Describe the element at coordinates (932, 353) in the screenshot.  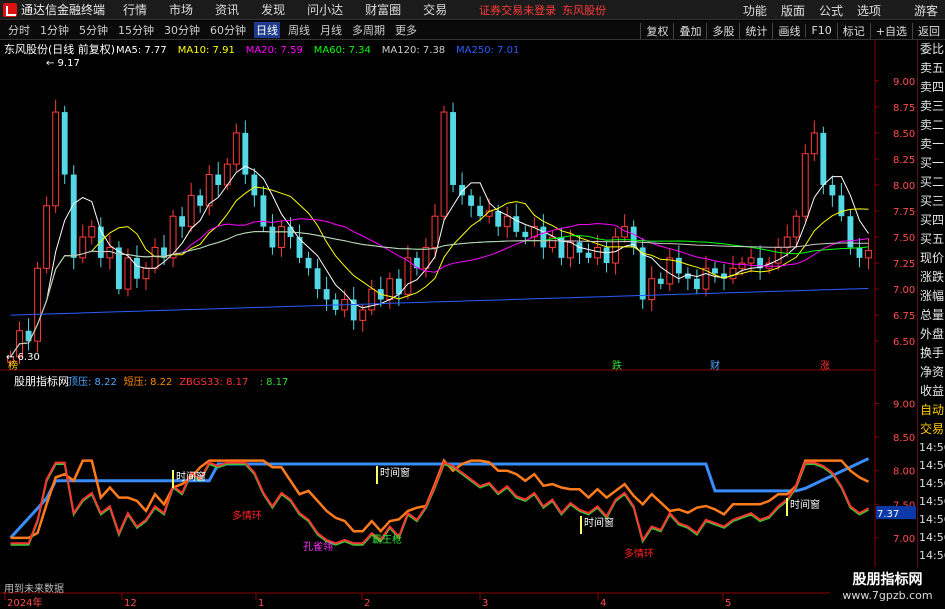
I see `quote-label-16: 换手` at that location.